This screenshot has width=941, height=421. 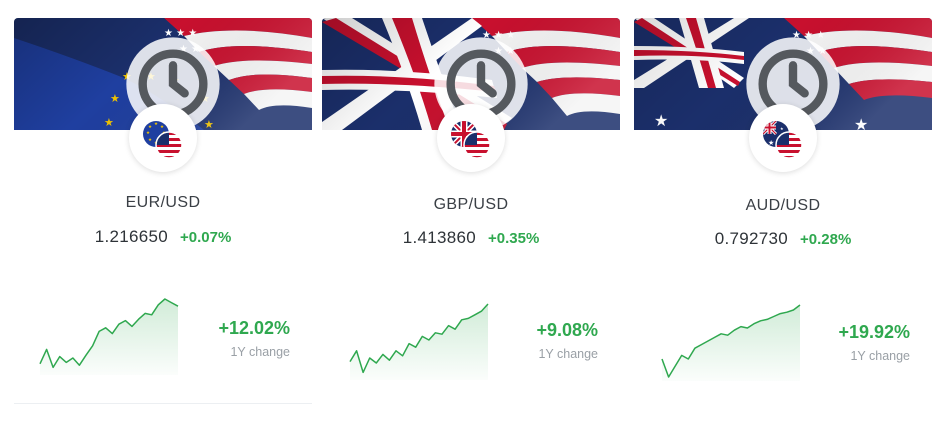 I want to click on daily-change: +0.28%, so click(x=826, y=239).